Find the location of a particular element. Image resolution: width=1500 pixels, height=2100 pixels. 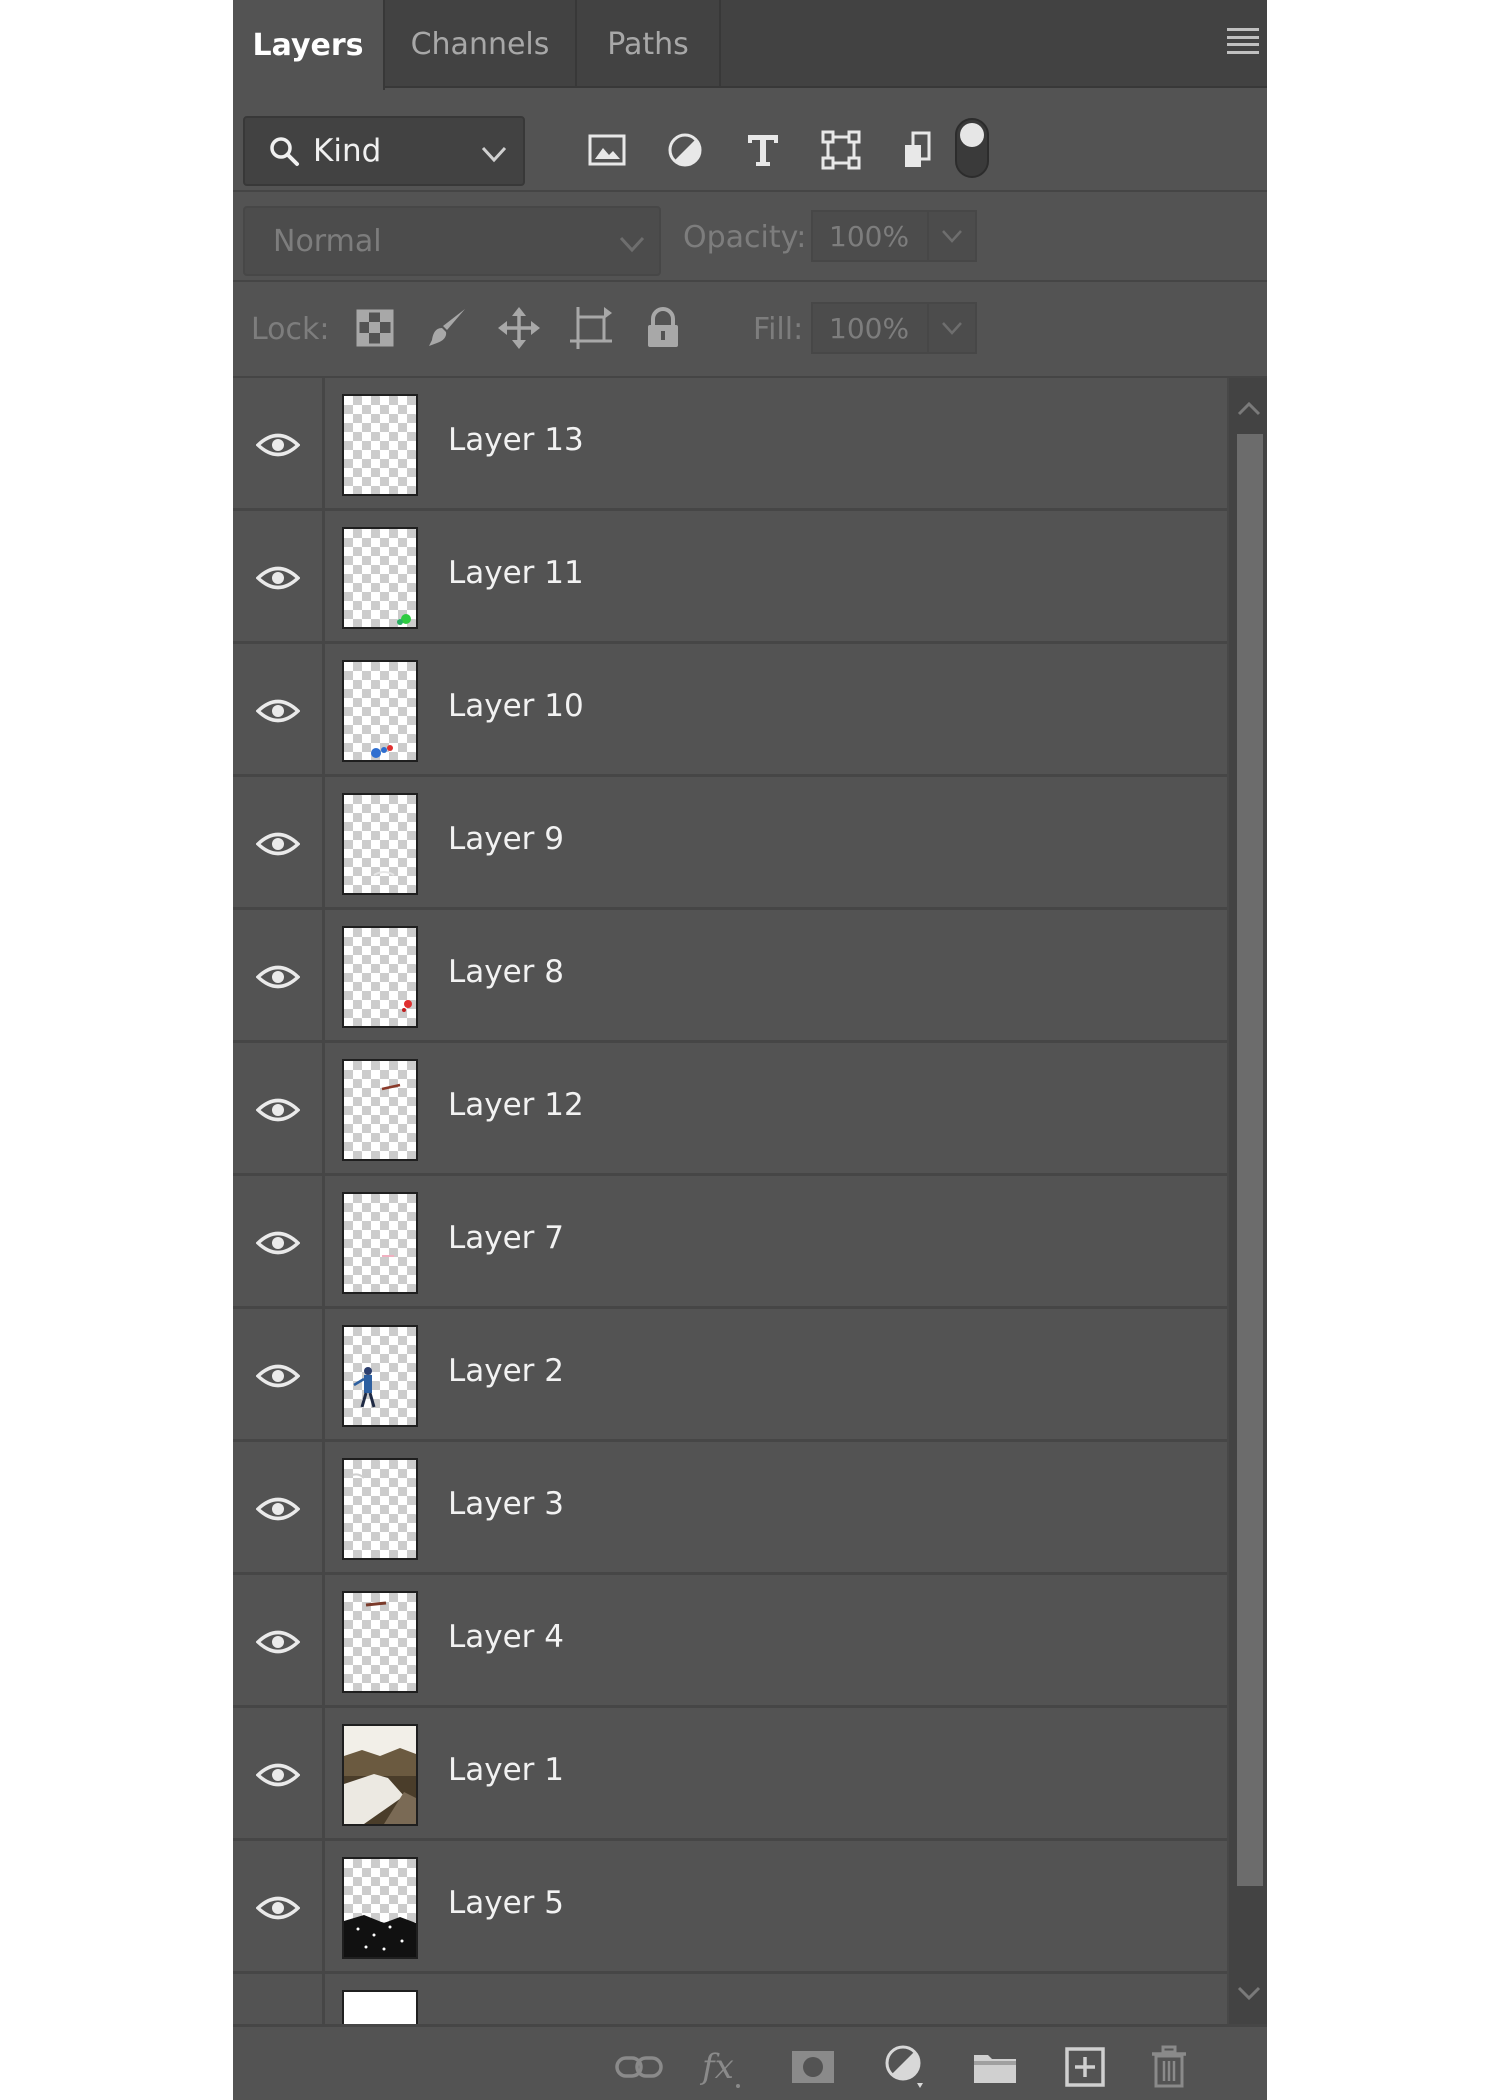

image-filter-icon is located at coordinates (607, 150).